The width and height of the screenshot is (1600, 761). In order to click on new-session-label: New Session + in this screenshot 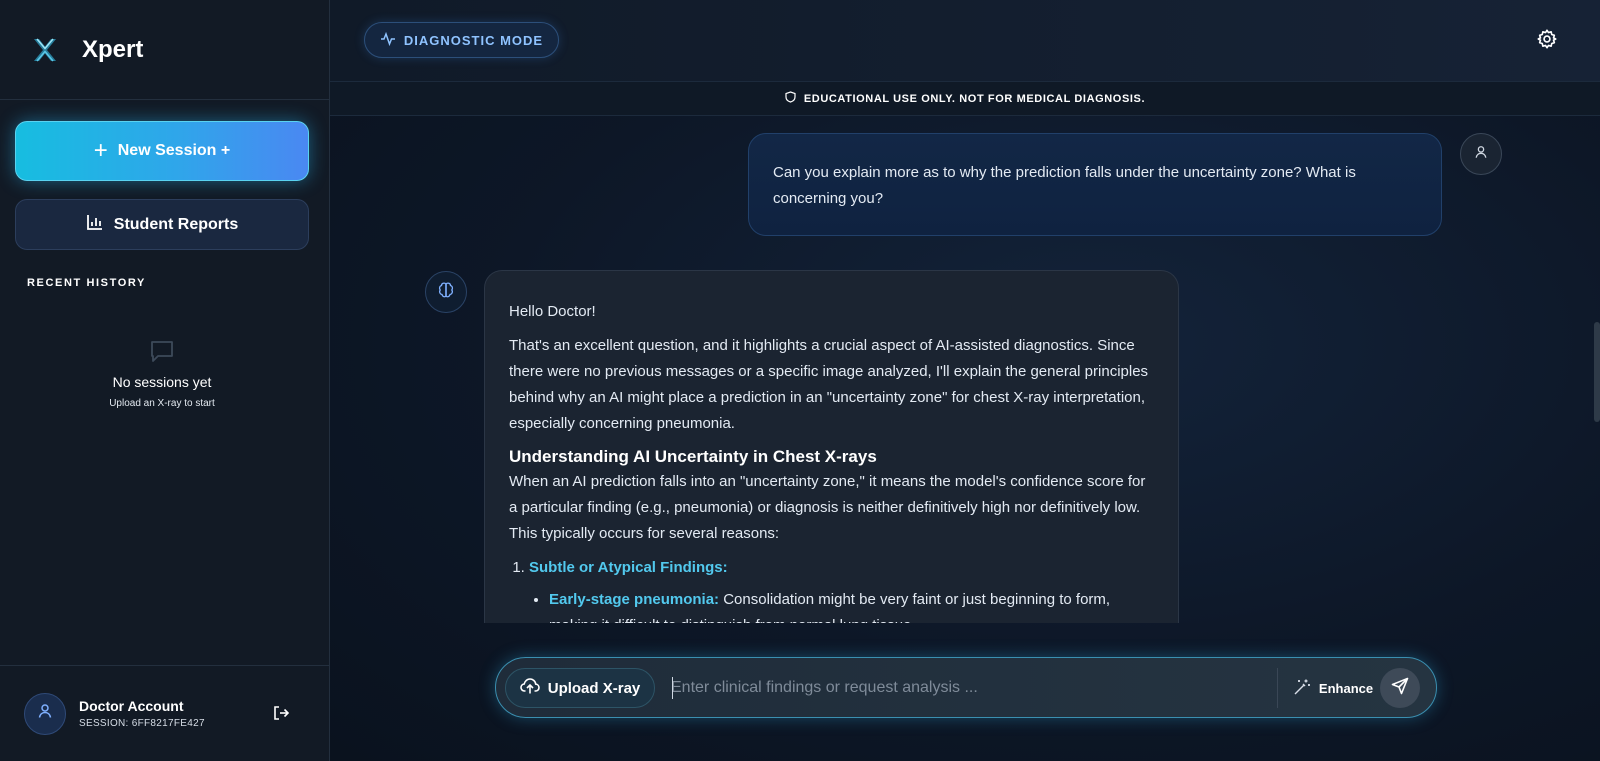, I will do `click(174, 150)`.